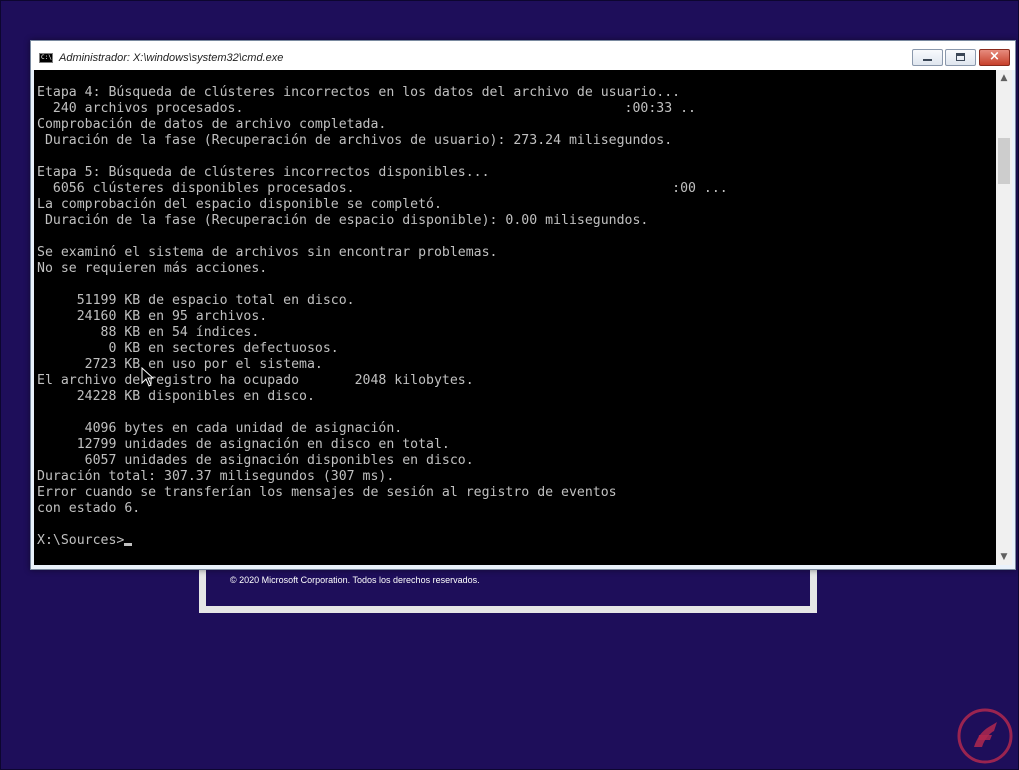 Image resolution: width=1019 pixels, height=770 pixels. I want to click on mouse-pointer-icon, so click(148, 377).